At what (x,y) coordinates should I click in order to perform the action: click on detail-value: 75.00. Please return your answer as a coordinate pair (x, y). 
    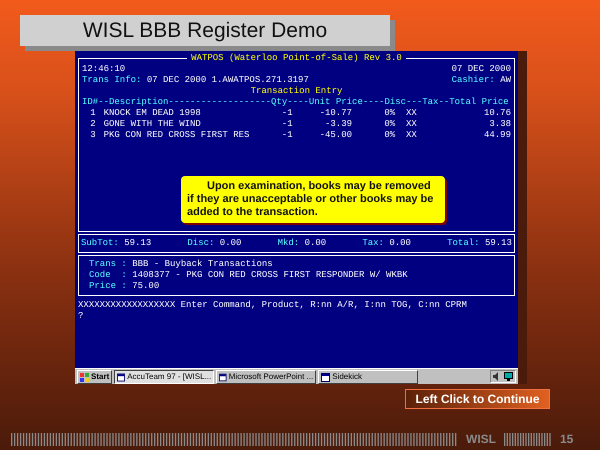
    Looking at the image, I should click on (146, 286).